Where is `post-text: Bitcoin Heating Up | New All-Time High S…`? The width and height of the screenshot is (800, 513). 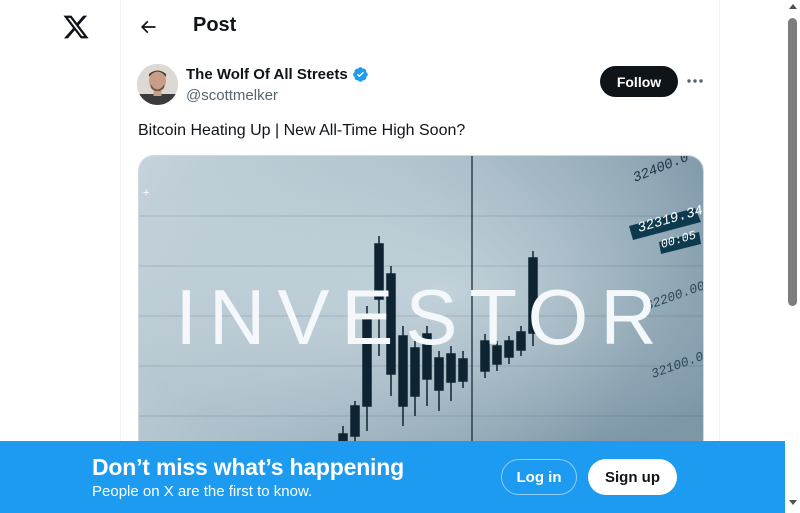
post-text: Bitcoin Heating Up | New All-Time High S… is located at coordinates (302, 130).